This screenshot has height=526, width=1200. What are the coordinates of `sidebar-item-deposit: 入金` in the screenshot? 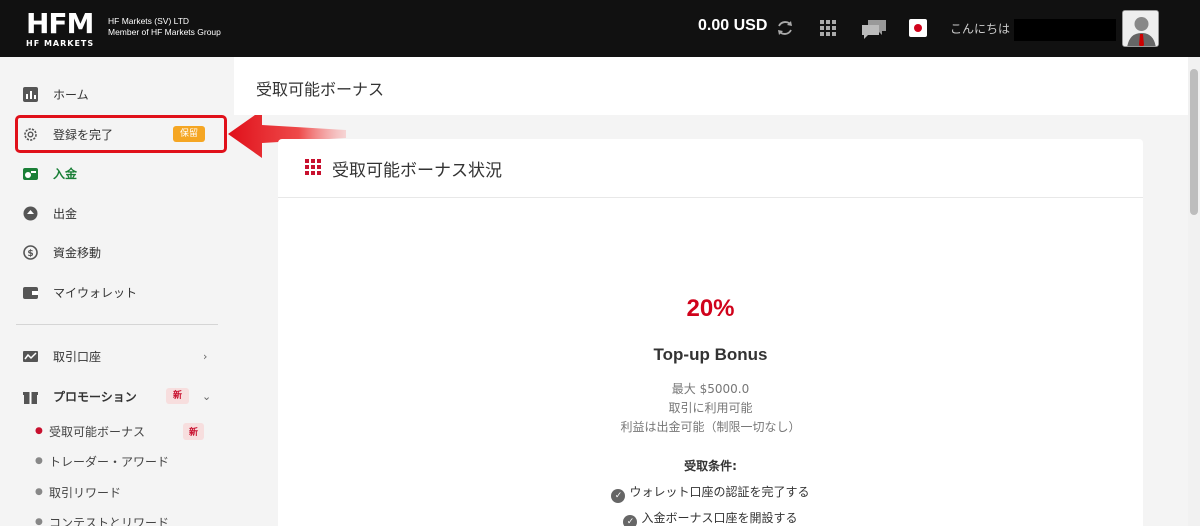 It's located at (117, 173).